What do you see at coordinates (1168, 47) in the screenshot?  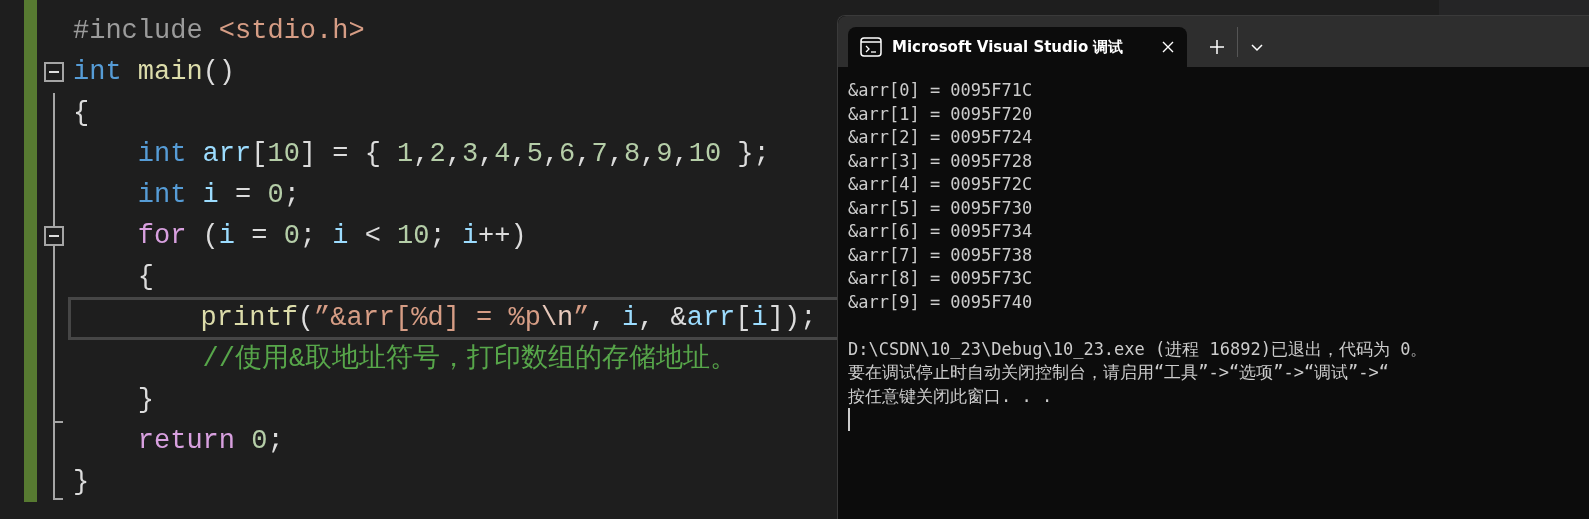 I see `close-icon` at bounding box center [1168, 47].